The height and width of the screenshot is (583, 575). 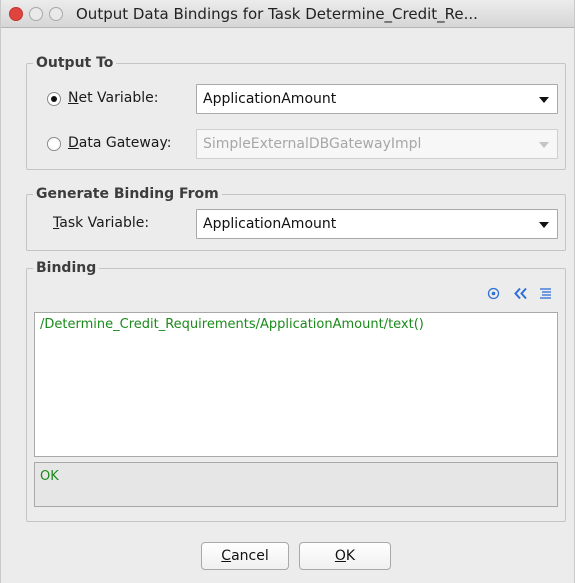 I want to click on task-variable-label: Task Variable:, so click(x=101, y=223).